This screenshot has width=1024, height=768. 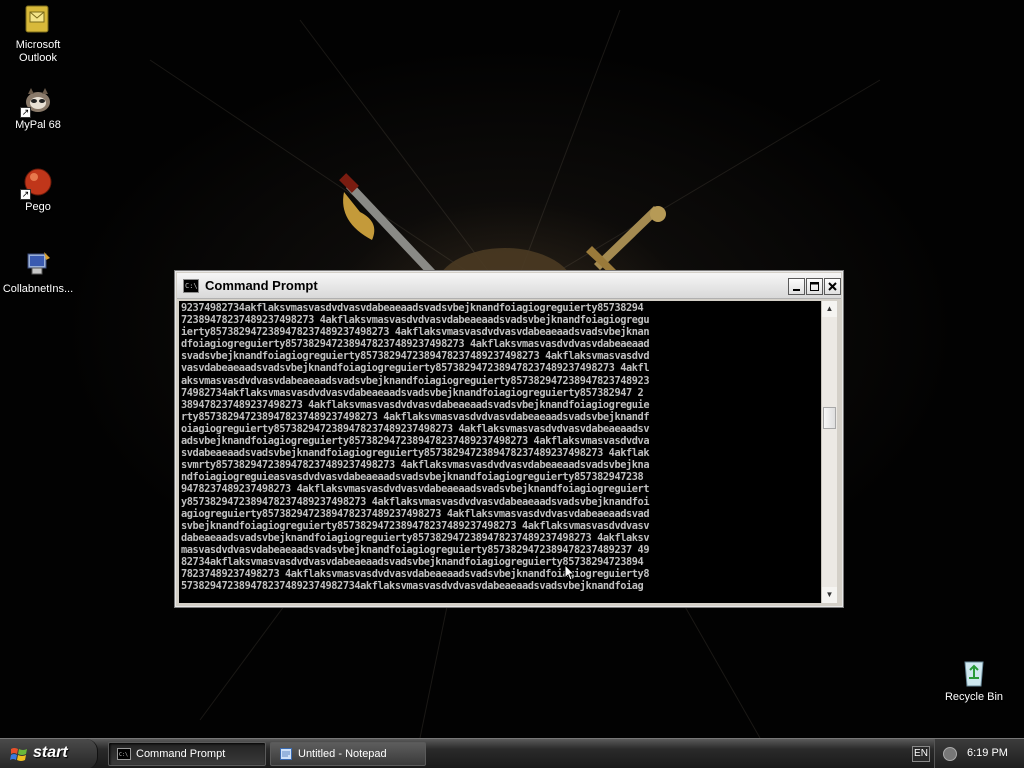 What do you see at coordinates (829, 452) in the screenshot?
I see `vertical-scrollbar: ▲ ▼` at bounding box center [829, 452].